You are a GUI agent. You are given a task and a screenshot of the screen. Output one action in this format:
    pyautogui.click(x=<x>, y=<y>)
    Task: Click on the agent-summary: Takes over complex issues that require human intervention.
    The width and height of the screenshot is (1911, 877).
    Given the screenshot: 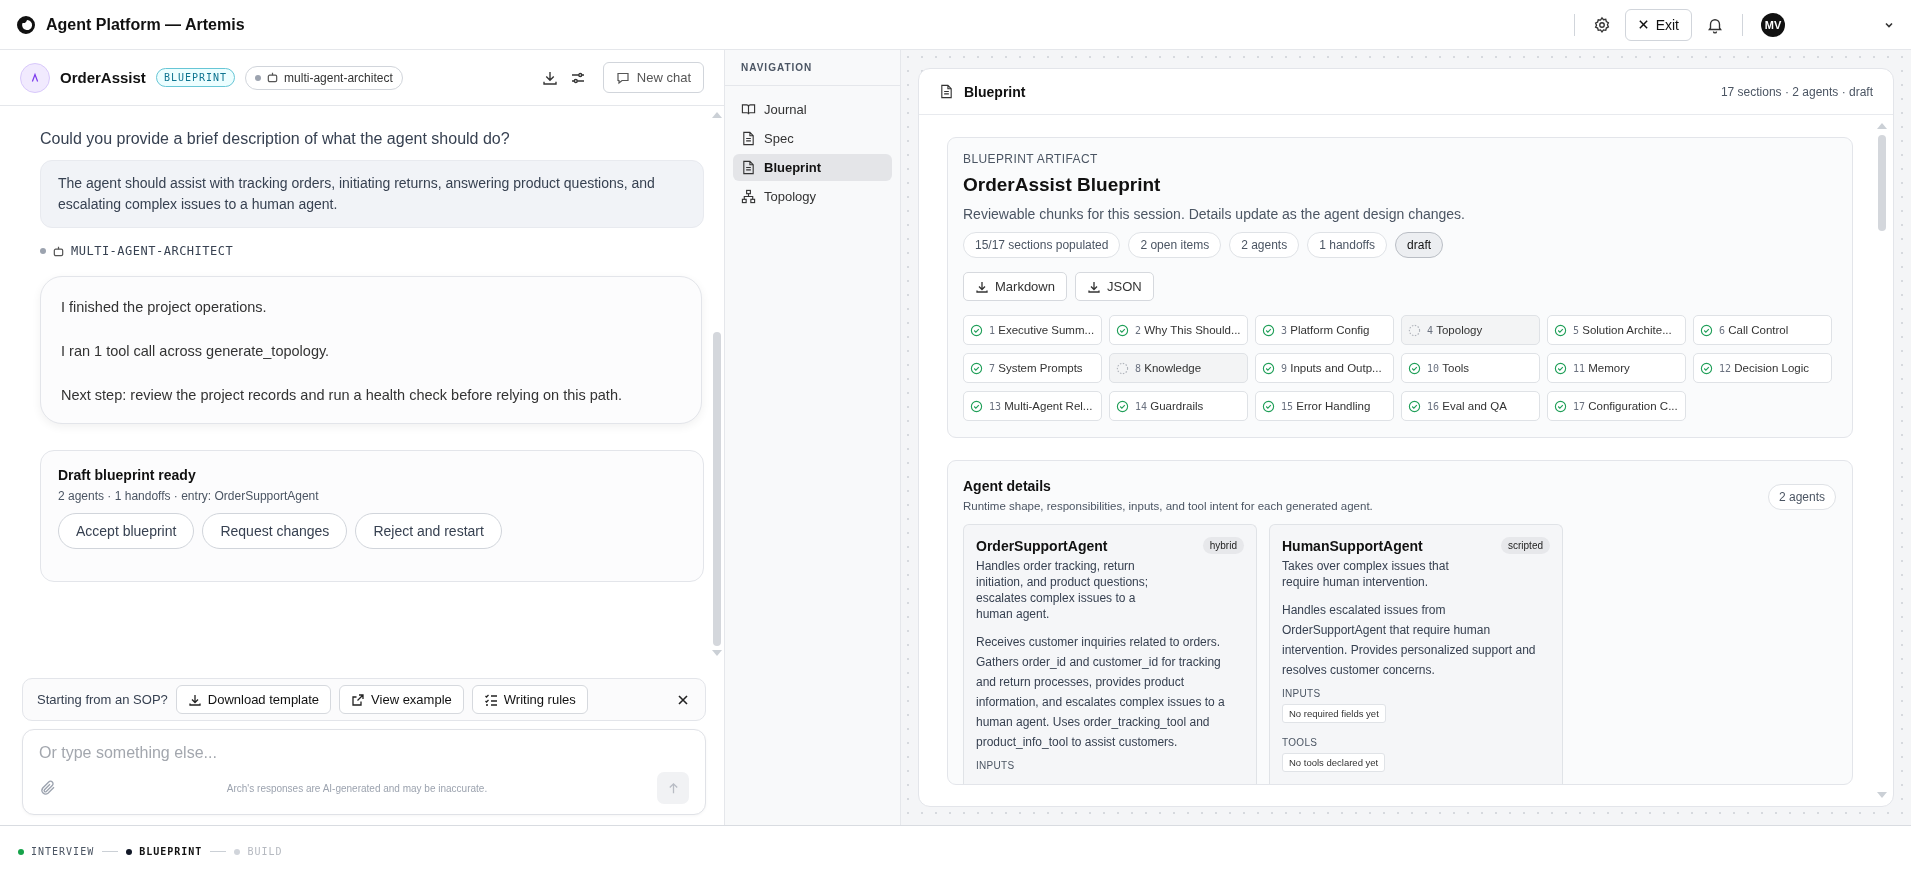 What is the action you would take?
    pyautogui.click(x=1366, y=574)
    